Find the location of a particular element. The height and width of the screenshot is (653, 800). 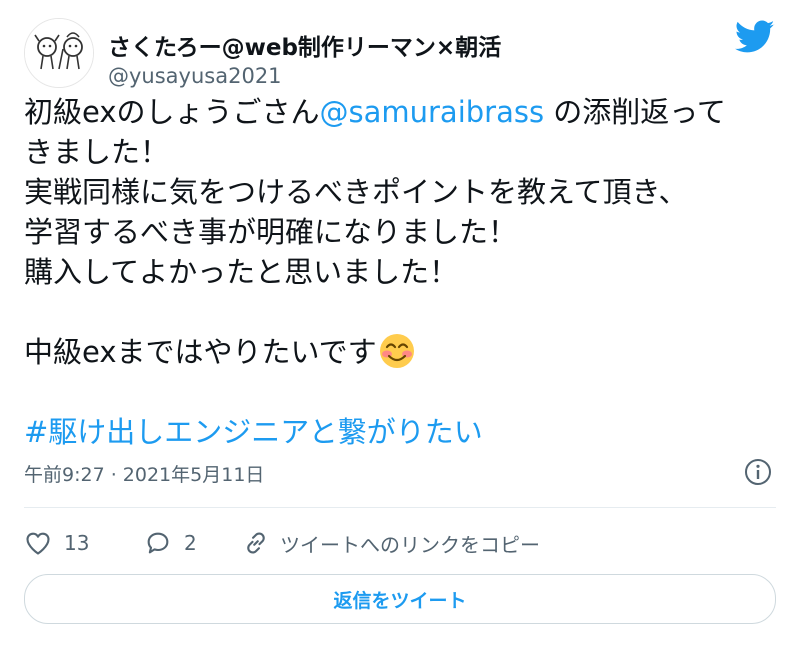

like-button: 13 is located at coordinates (56, 543).